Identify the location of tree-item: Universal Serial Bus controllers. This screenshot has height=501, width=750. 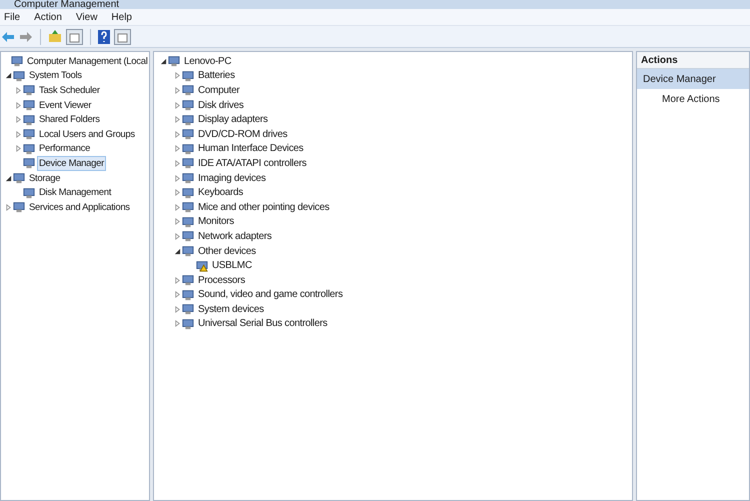
(263, 324).